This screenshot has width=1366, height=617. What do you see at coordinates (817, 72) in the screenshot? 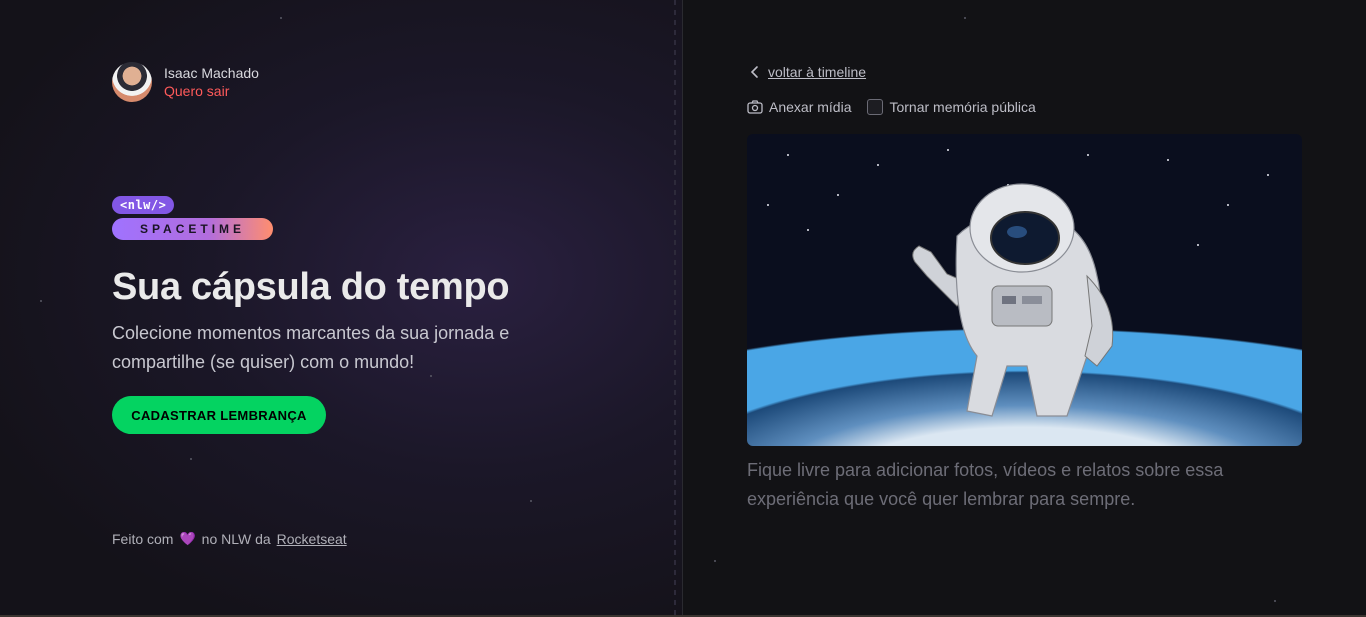
I see `back-label: voltar à timeline` at bounding box center [817, 72].